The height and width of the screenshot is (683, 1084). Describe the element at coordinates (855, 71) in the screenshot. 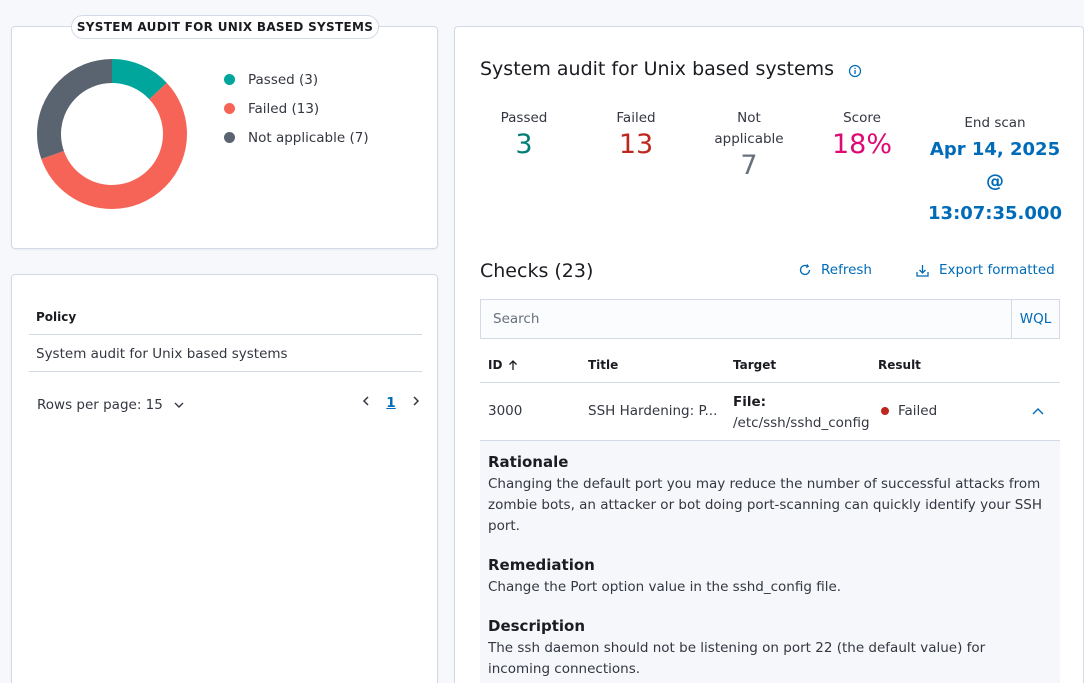

I see `info-icon` at that location.